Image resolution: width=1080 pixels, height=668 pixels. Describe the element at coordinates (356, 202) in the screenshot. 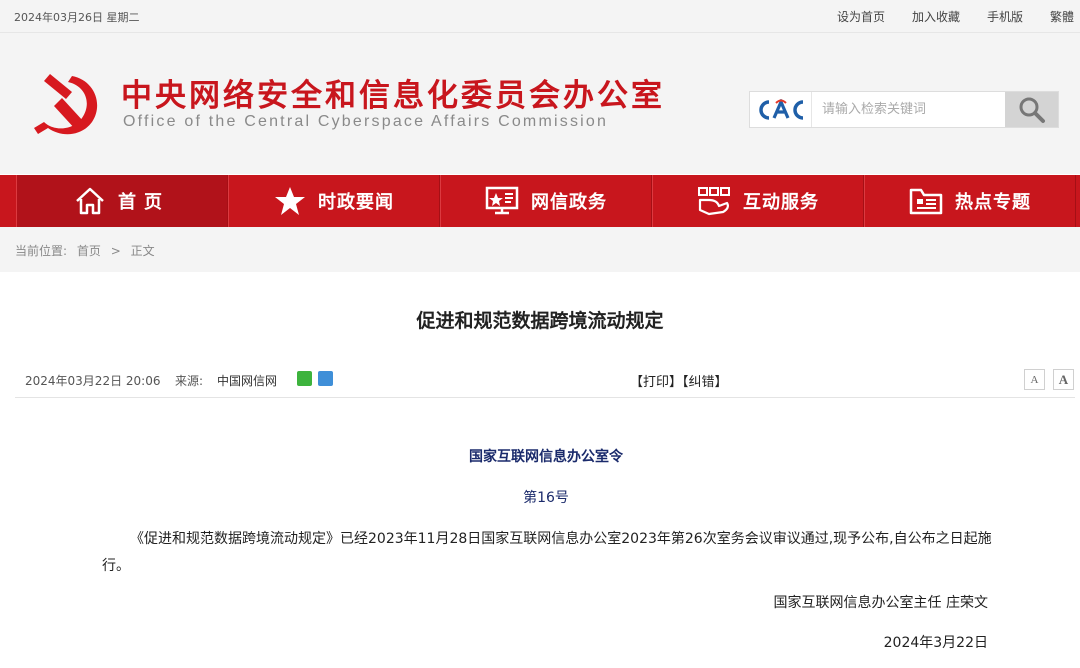

I see `nav-item-label: 时政要闻` at that location.